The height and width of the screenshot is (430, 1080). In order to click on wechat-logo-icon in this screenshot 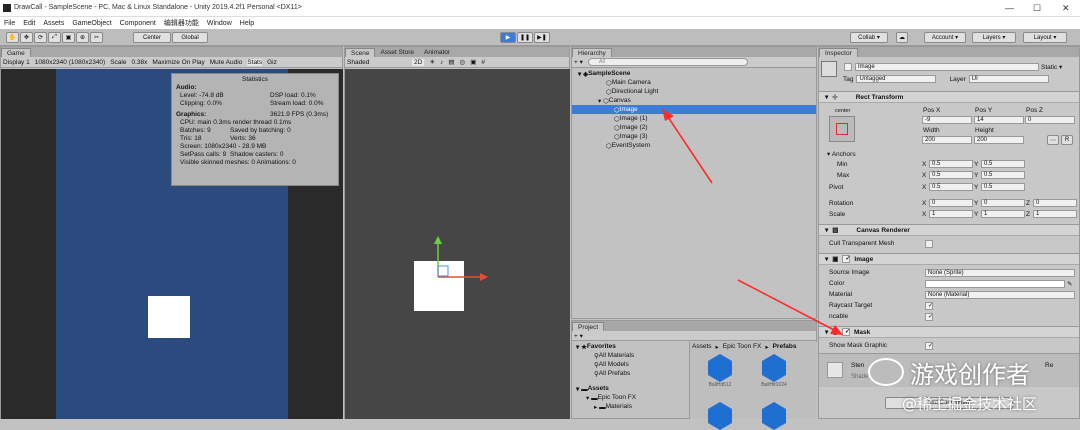, I will do `click(886, 372)`.